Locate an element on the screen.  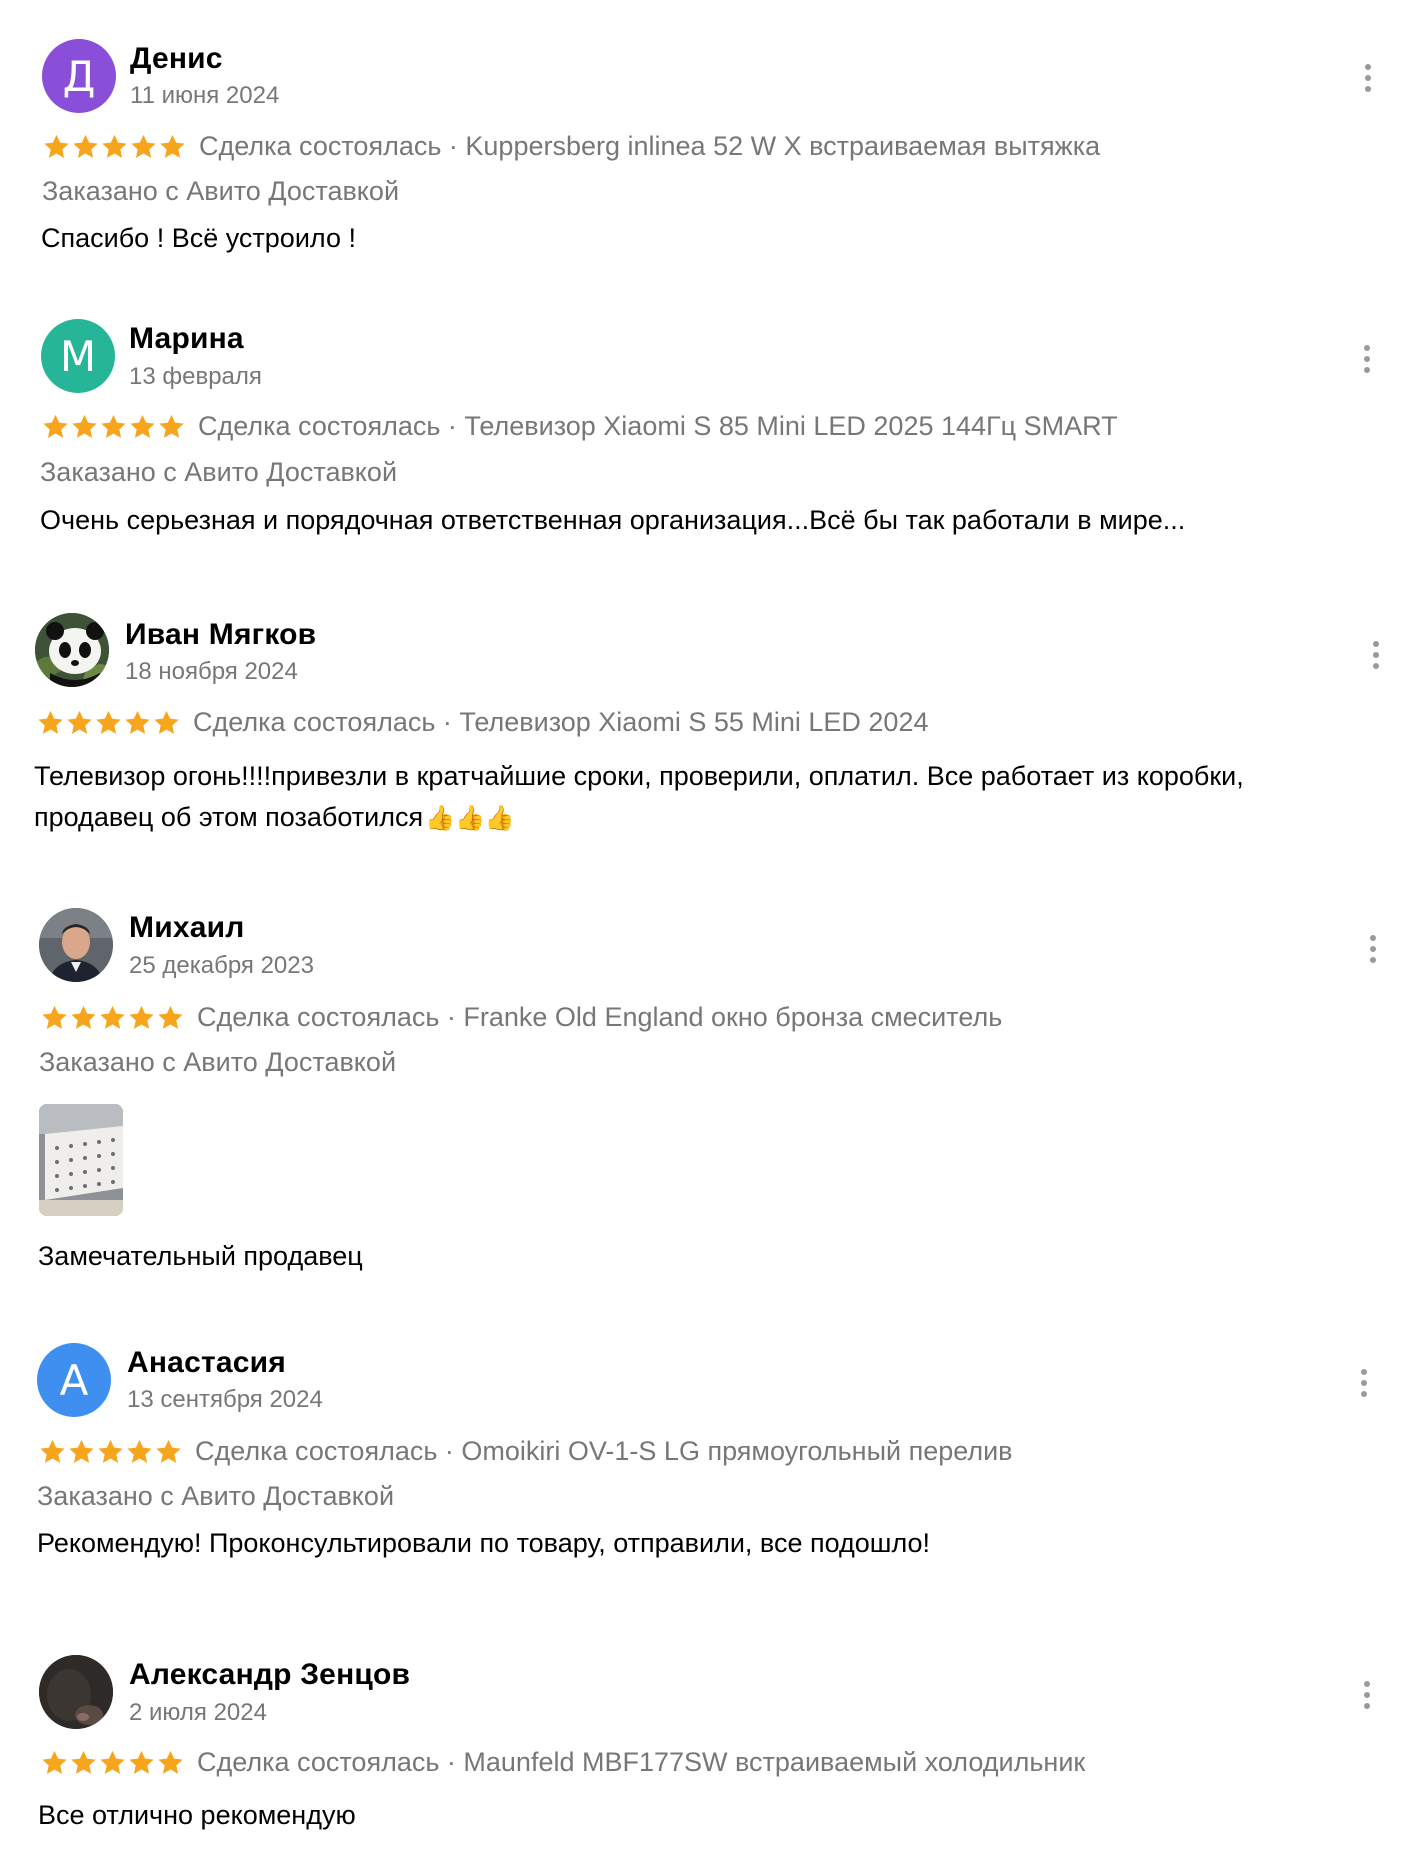
review-text-line: продавец об этом позаботился👍👍👍 is located at coordinates (714, 818).